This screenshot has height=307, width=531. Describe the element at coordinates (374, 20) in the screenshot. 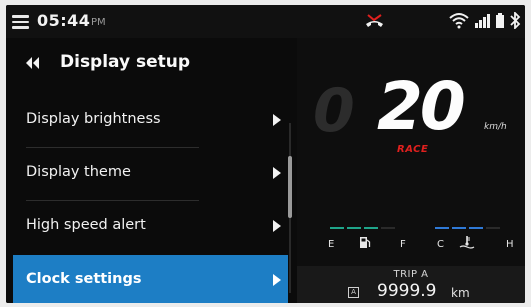

I see `missed-call-icon` at that location.